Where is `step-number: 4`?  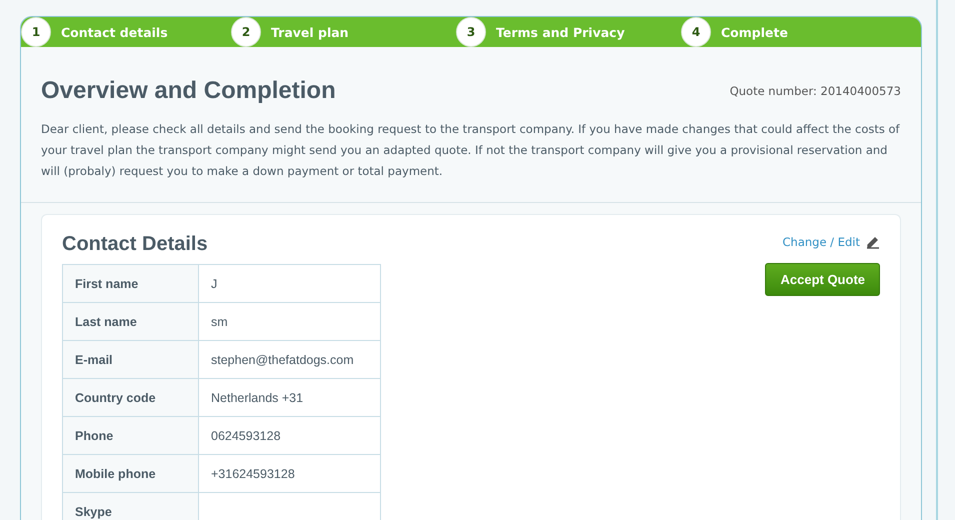 step-number: 4 is located at coordinates (696, 32).